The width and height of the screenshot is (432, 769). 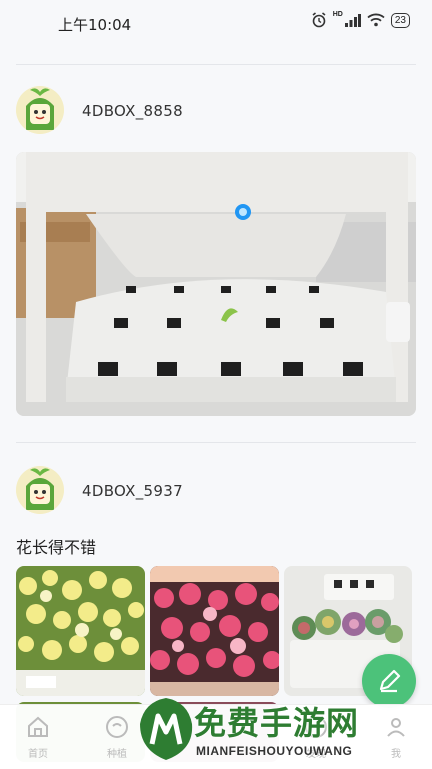 What do you see at coordinates (38, 726) in the screenshot?
I see `home-icon` at bounding box center [38, 726].